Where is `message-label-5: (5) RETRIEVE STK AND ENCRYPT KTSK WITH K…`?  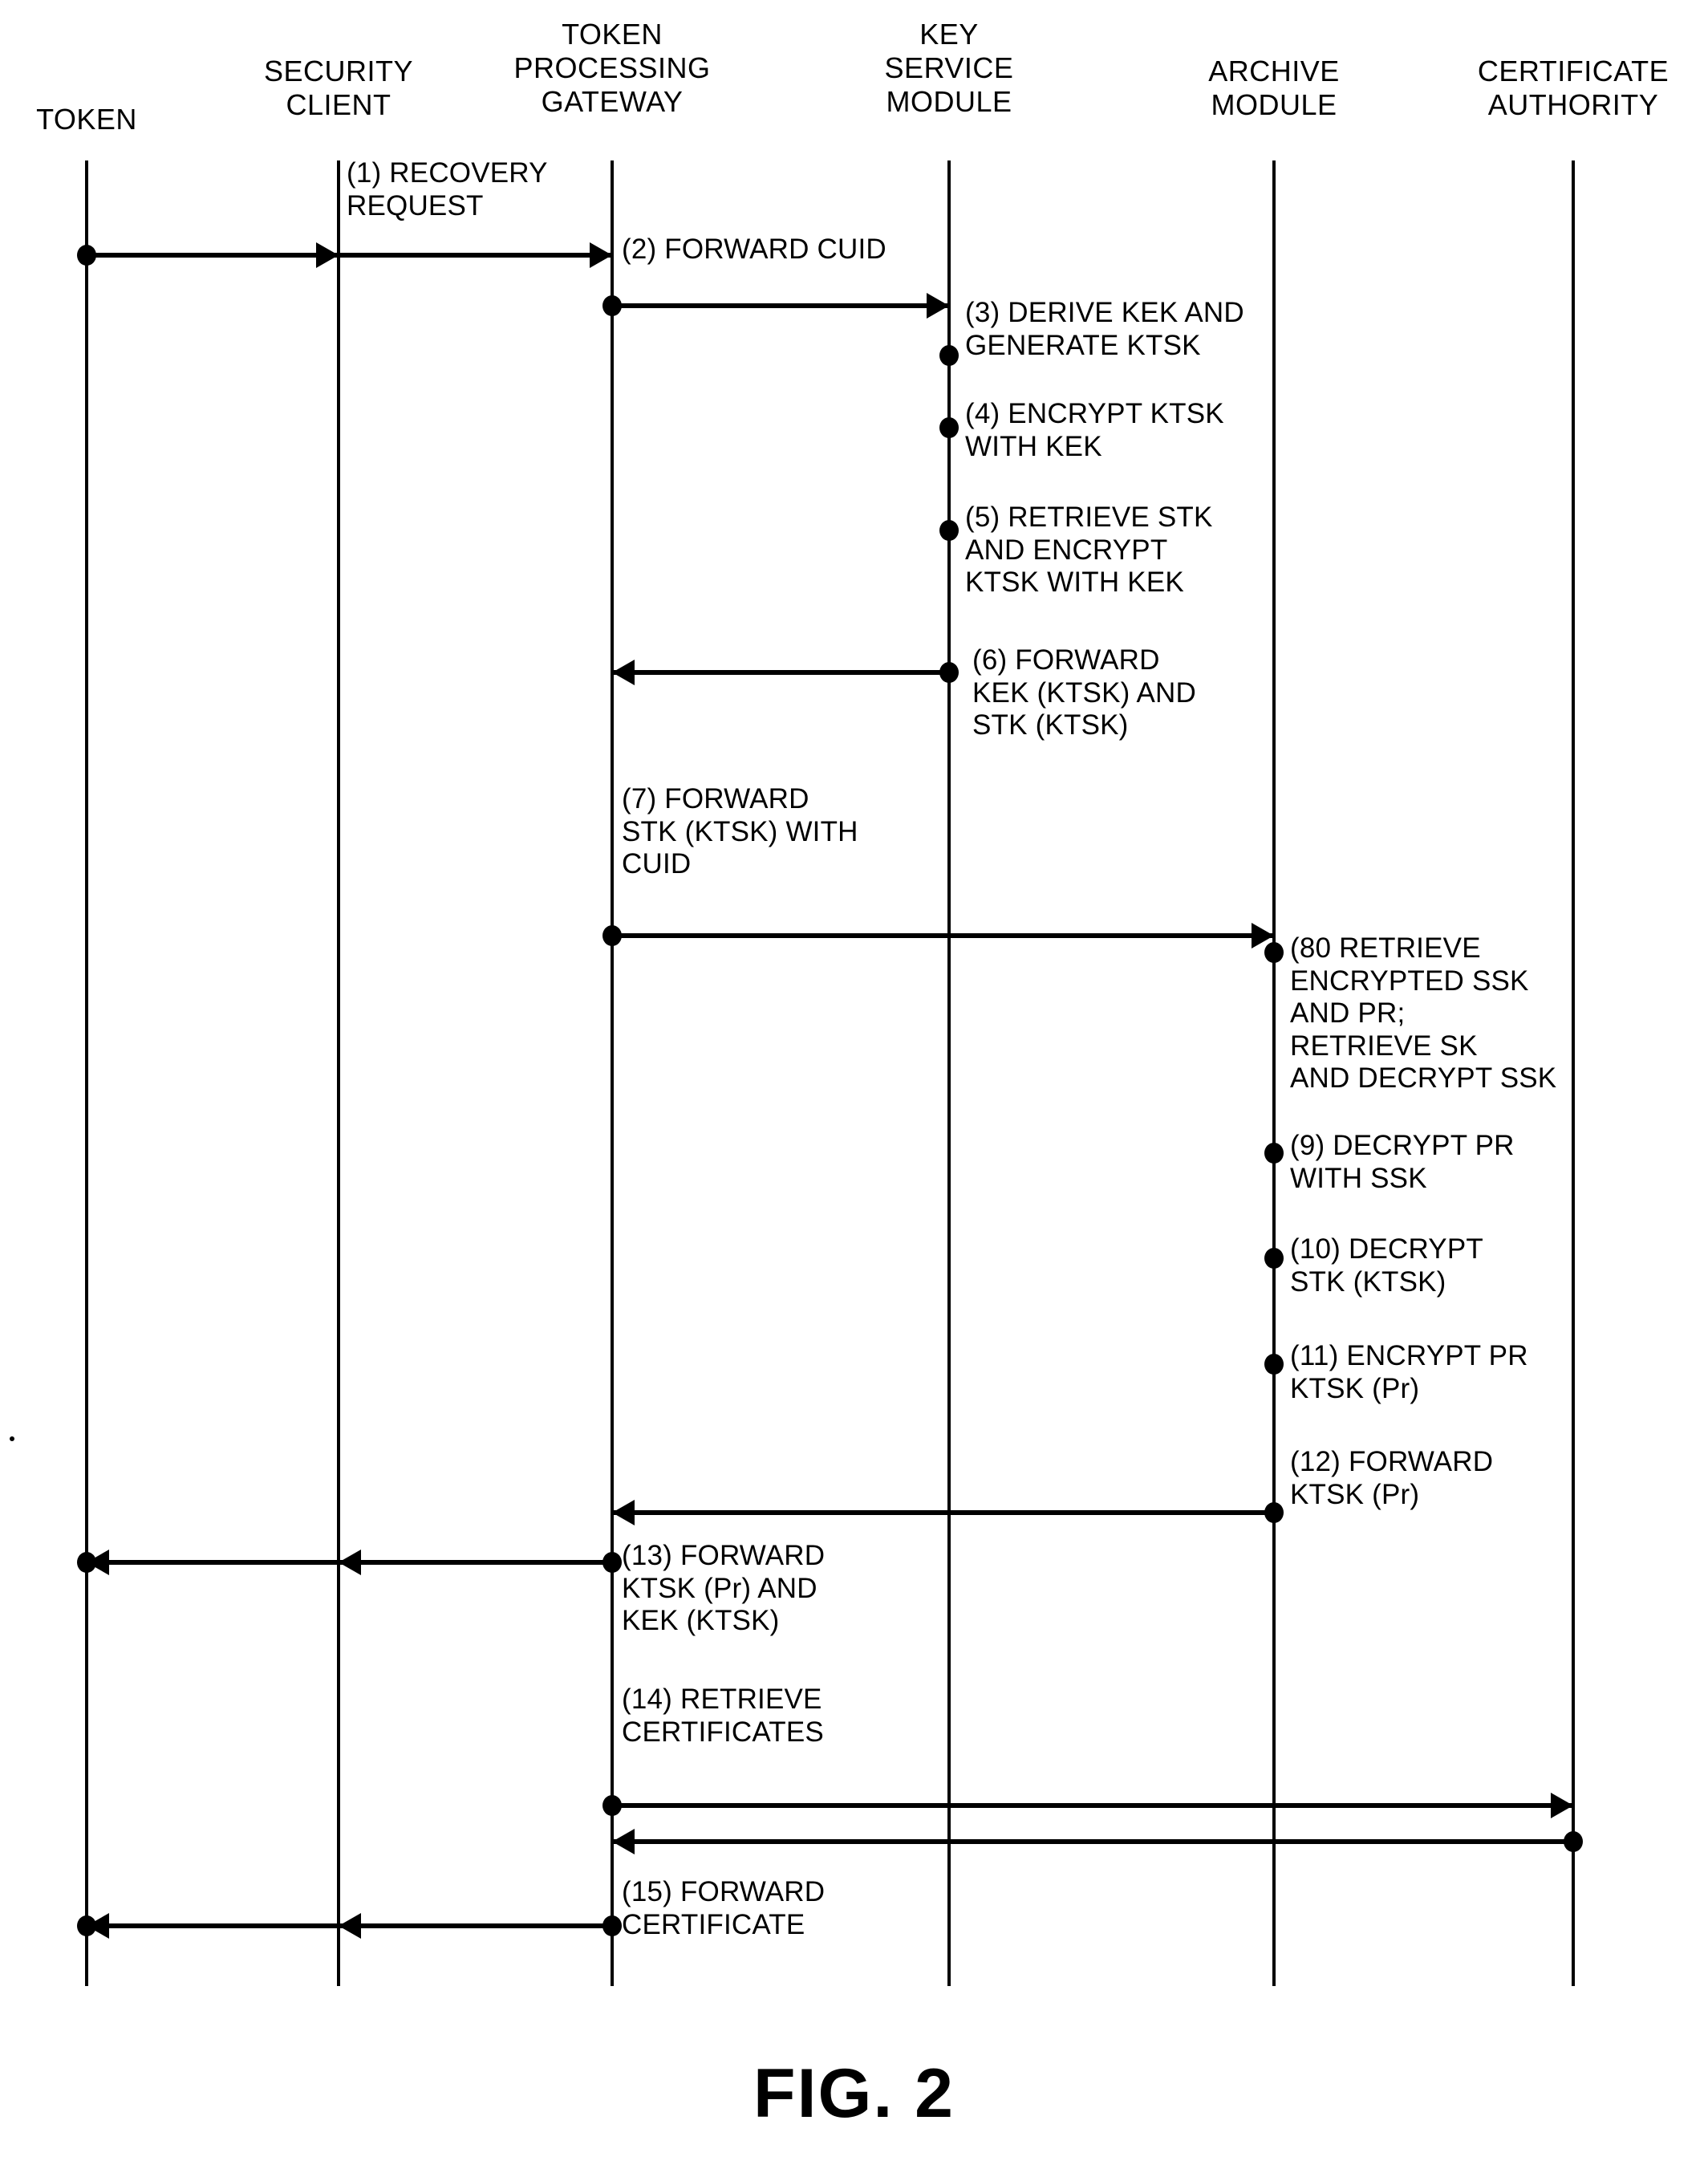
message-label-5: (5) RETRIEVE STK AND ENCRYPT KTSK WITH K… is located at coordinates (1089, 550).